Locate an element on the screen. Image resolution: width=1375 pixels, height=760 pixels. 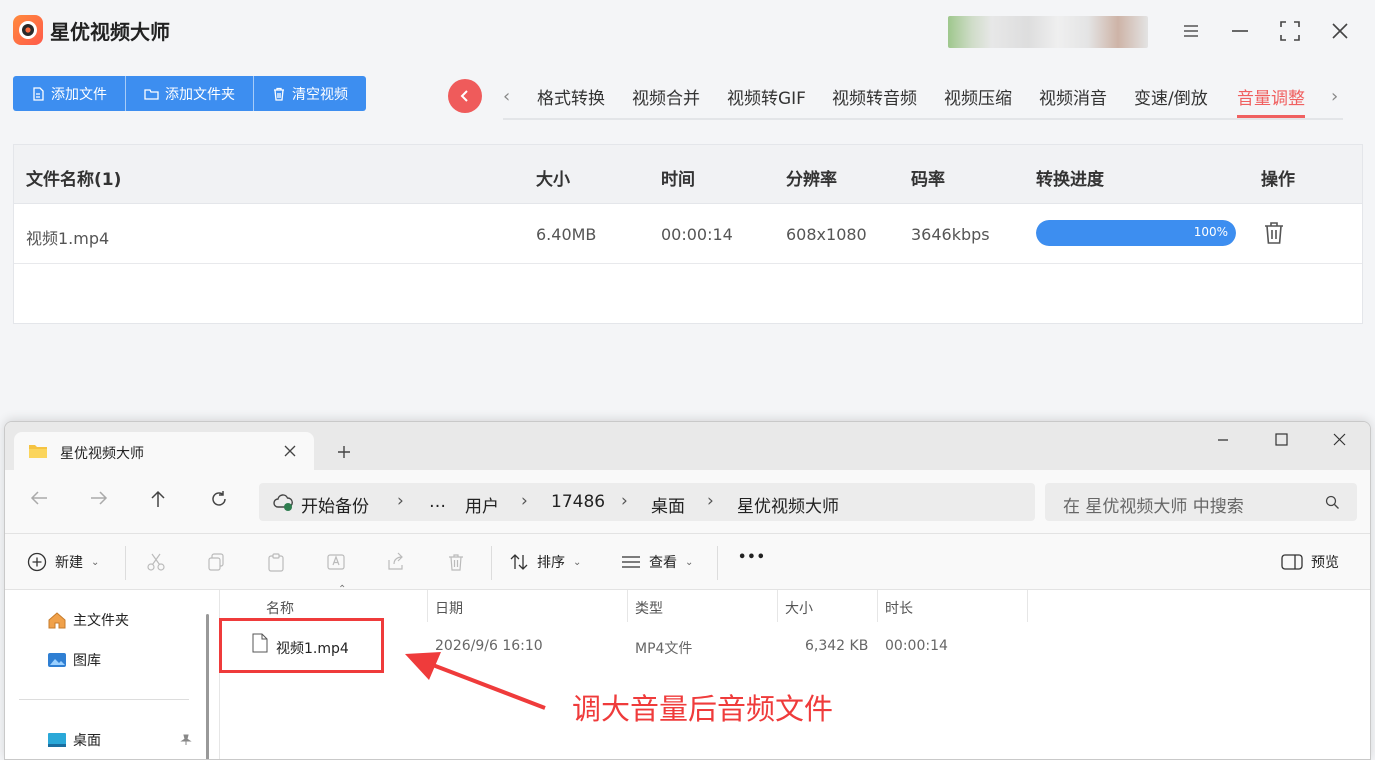
tabs-prev-icon: ‹ is located at coordinates (506, 96).